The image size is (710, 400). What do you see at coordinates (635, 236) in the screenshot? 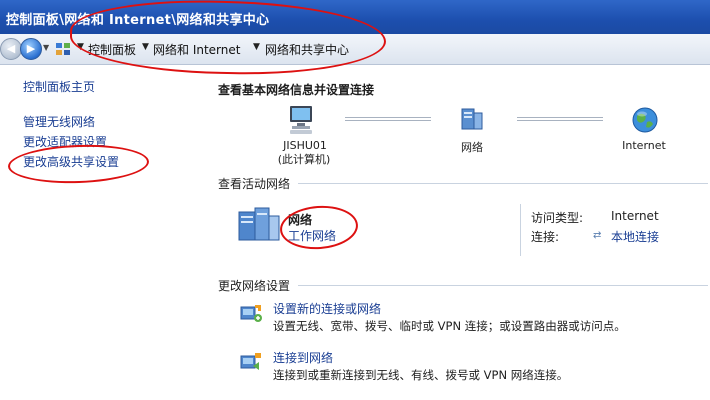
I see `local-connection-link: 本地连接` at bounding box center [635, 236].